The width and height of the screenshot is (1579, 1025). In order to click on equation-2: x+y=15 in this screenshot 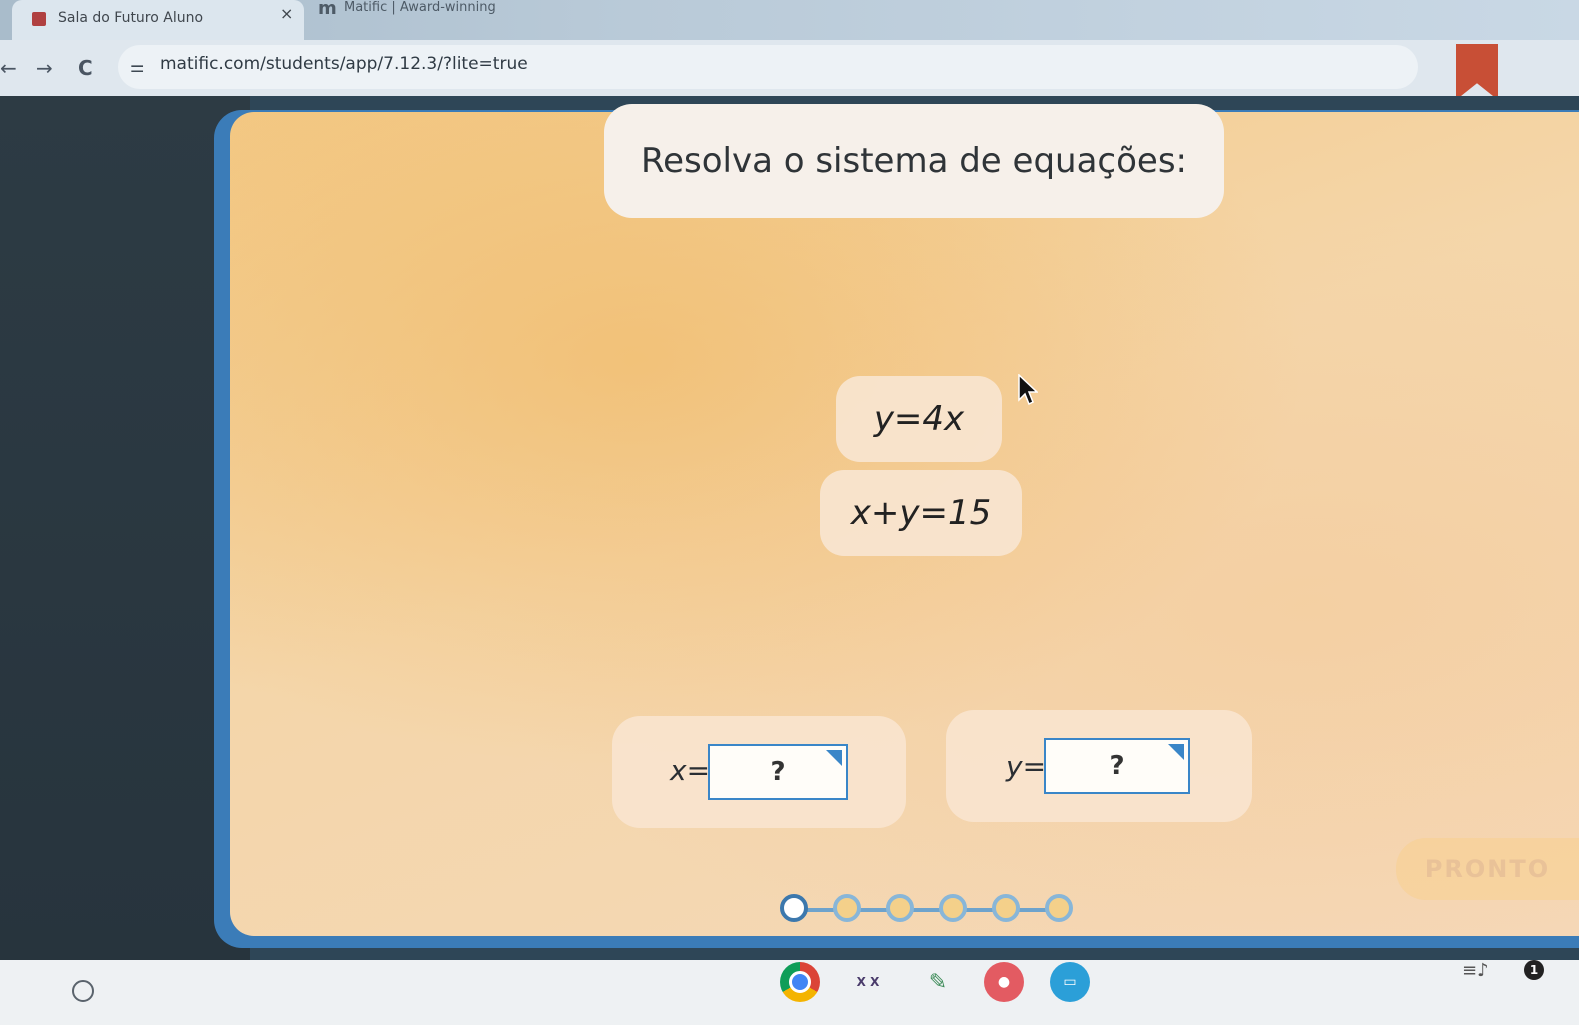, I will do `click(921, 513)`.